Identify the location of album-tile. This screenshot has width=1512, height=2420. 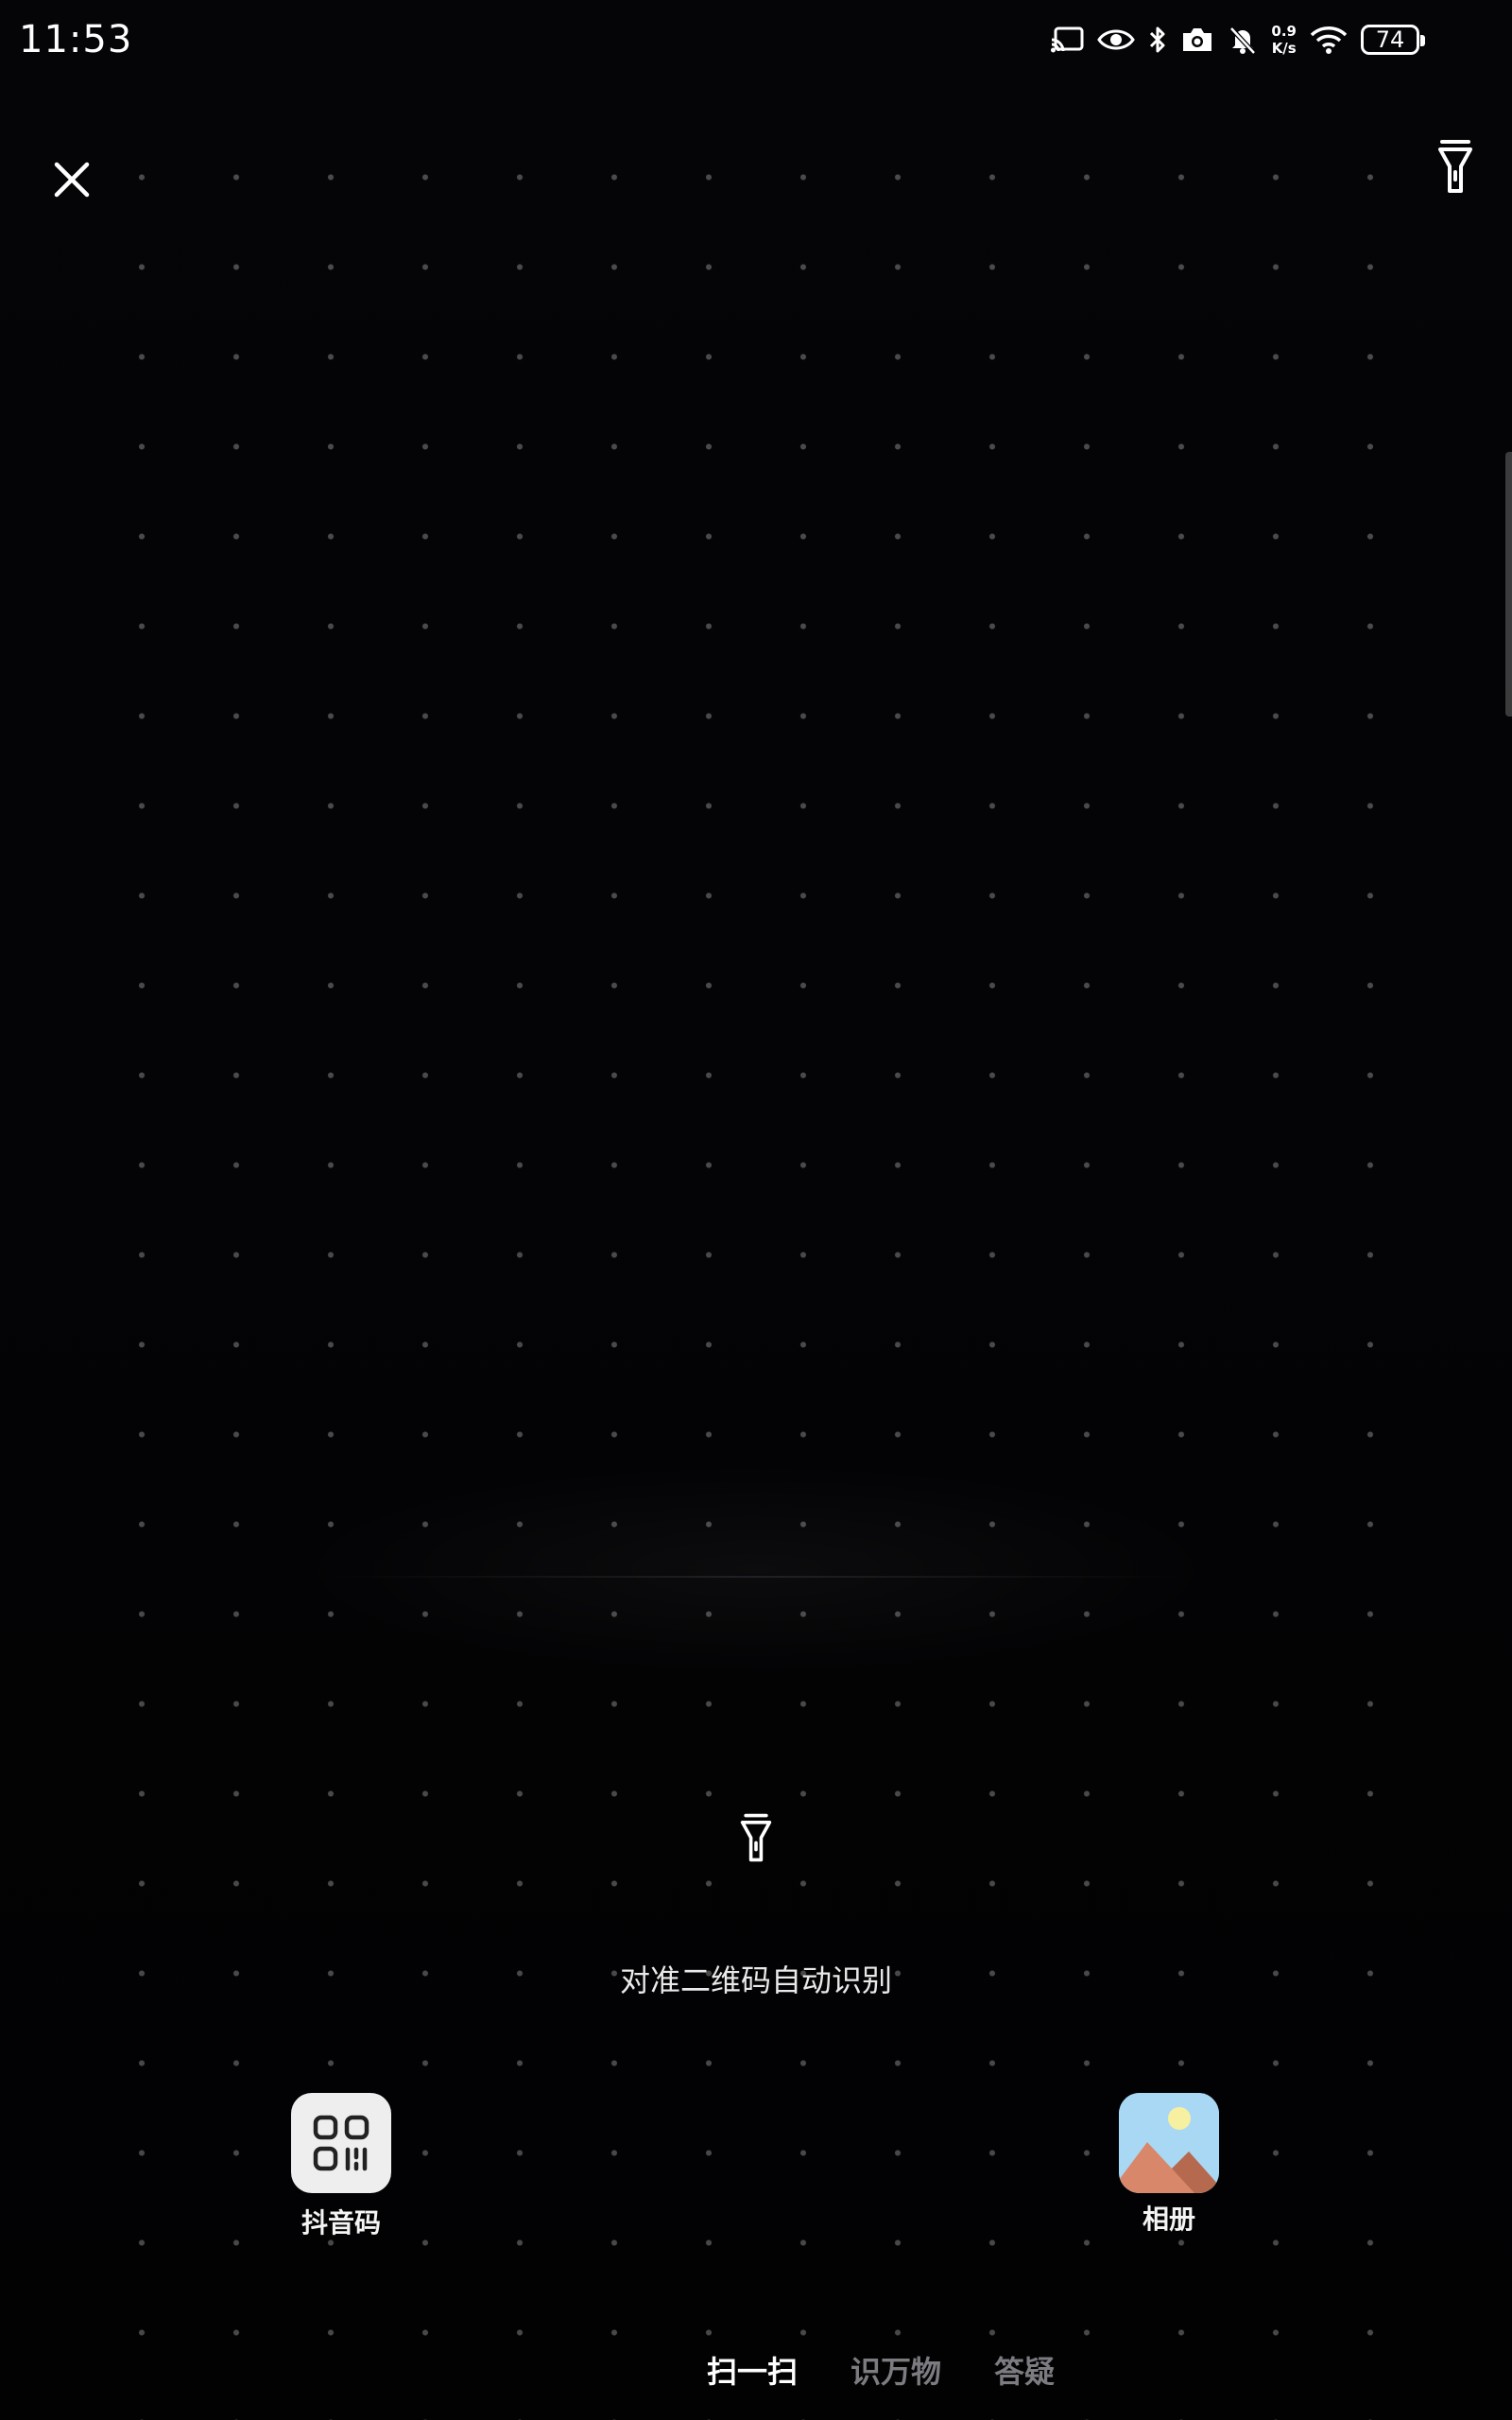
(1169, 2143).